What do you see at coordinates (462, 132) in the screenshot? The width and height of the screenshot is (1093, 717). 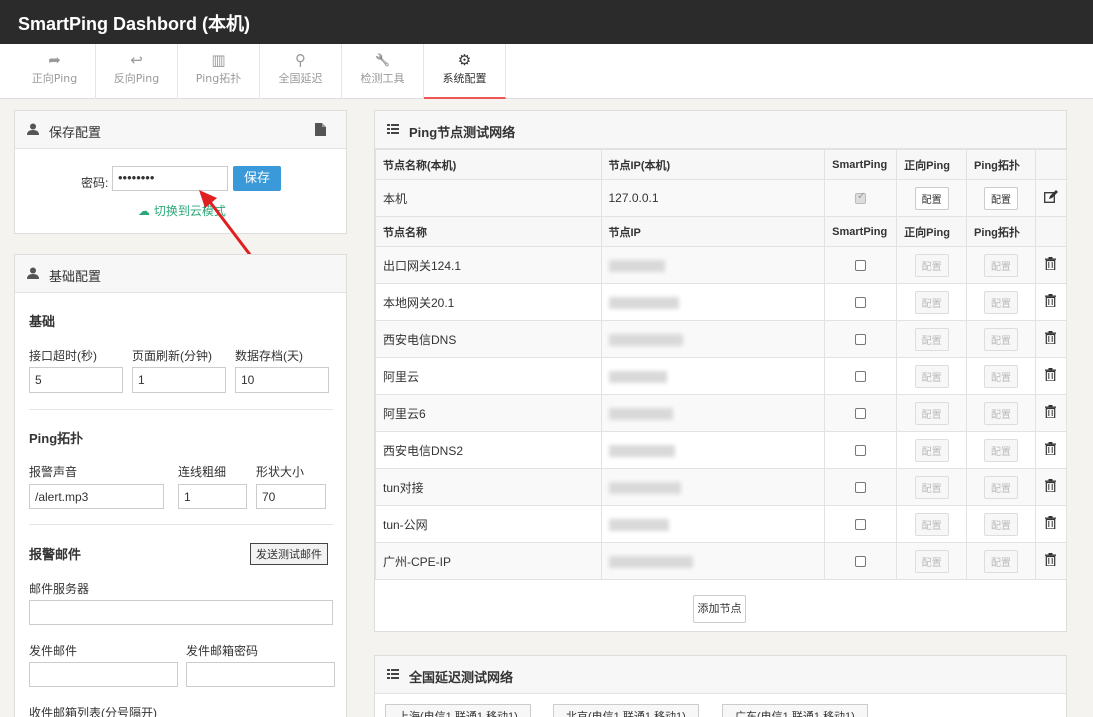 I see `panel-title: Ping节点测试网络` at bounding box center [462, 132].